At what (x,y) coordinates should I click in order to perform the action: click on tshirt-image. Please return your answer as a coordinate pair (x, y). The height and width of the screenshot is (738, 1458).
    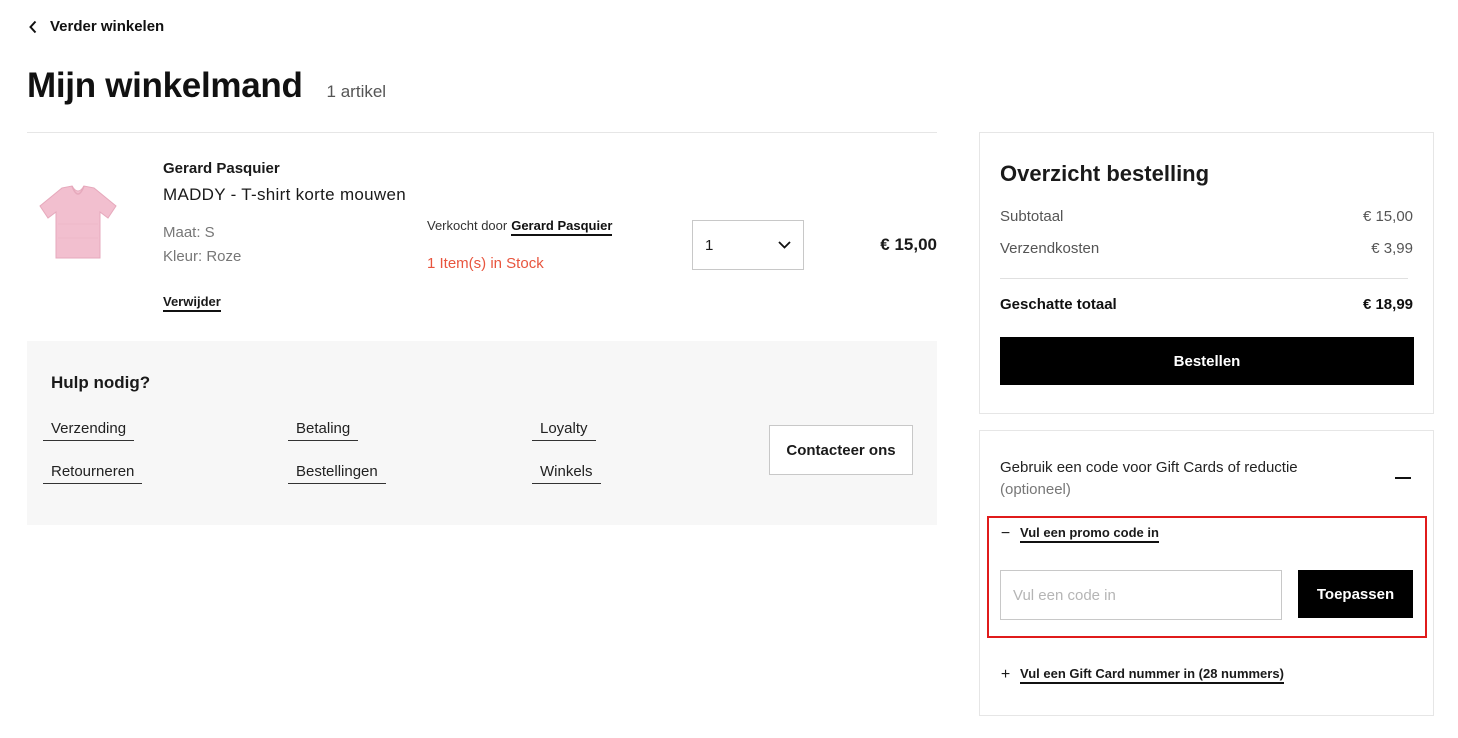
    Looking at the image, I should click on (78, 222).